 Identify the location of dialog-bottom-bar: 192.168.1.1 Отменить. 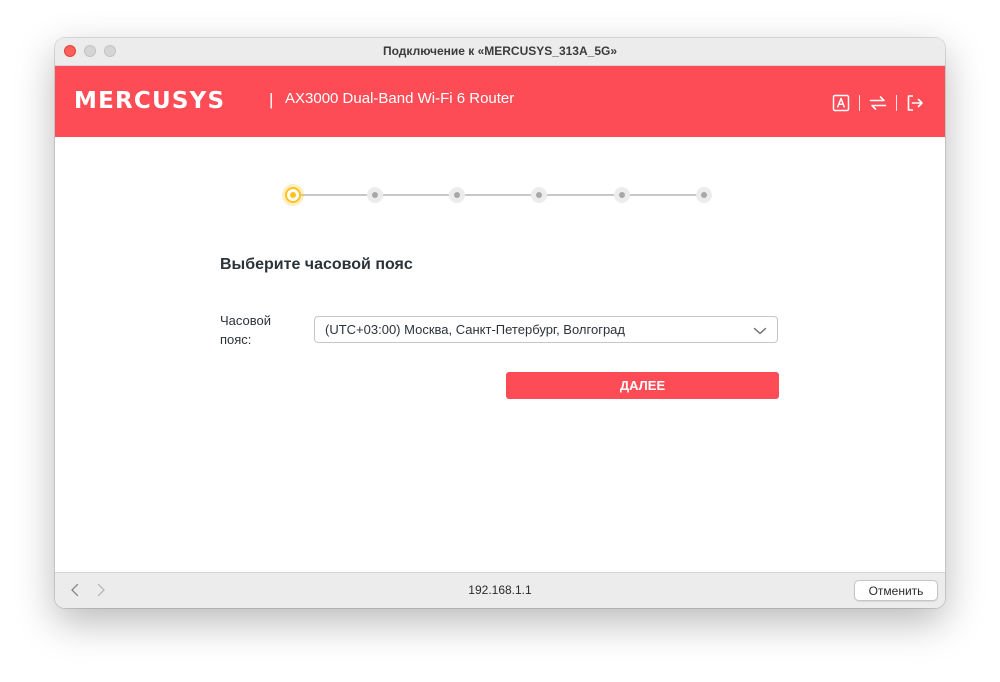
(500, 590).